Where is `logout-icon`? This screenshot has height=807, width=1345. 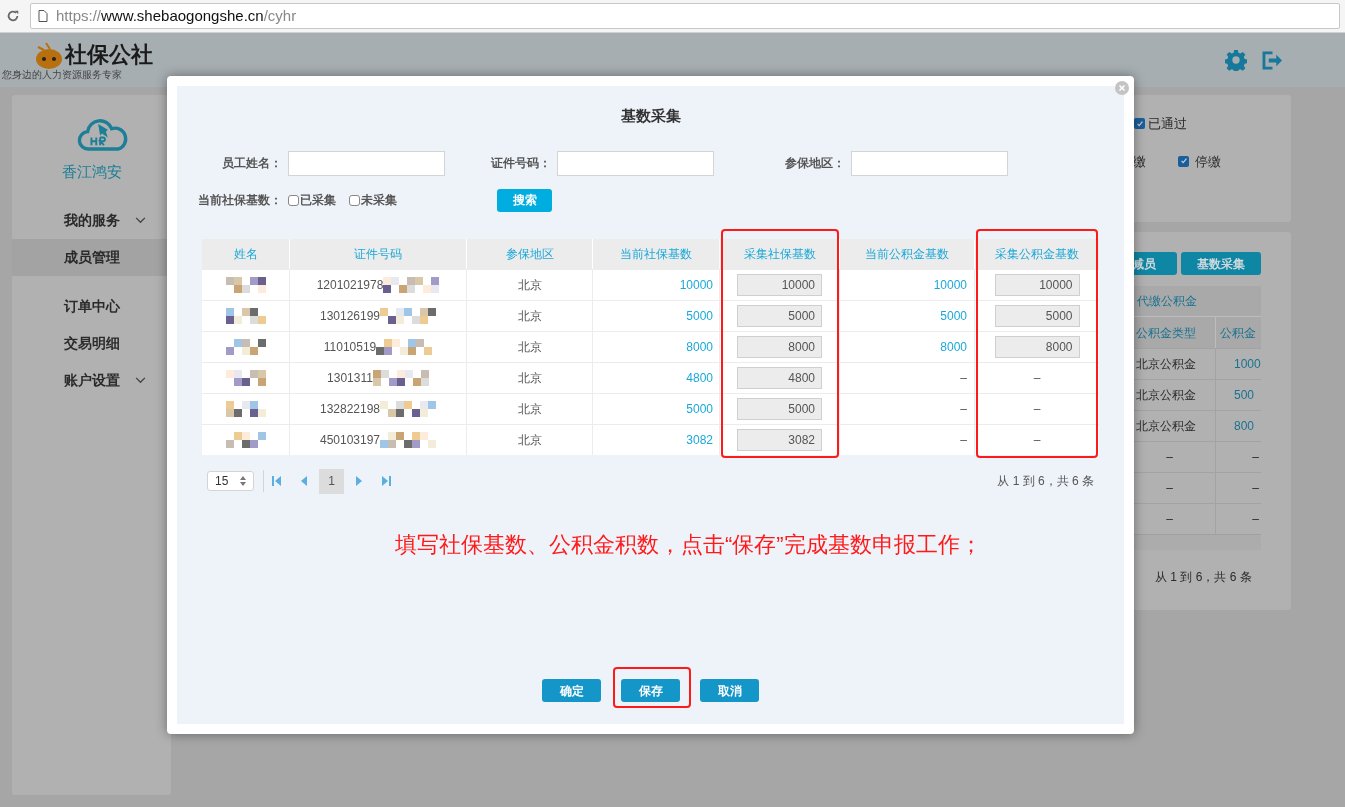
logout-icon is located at coordinates (1272, 60).